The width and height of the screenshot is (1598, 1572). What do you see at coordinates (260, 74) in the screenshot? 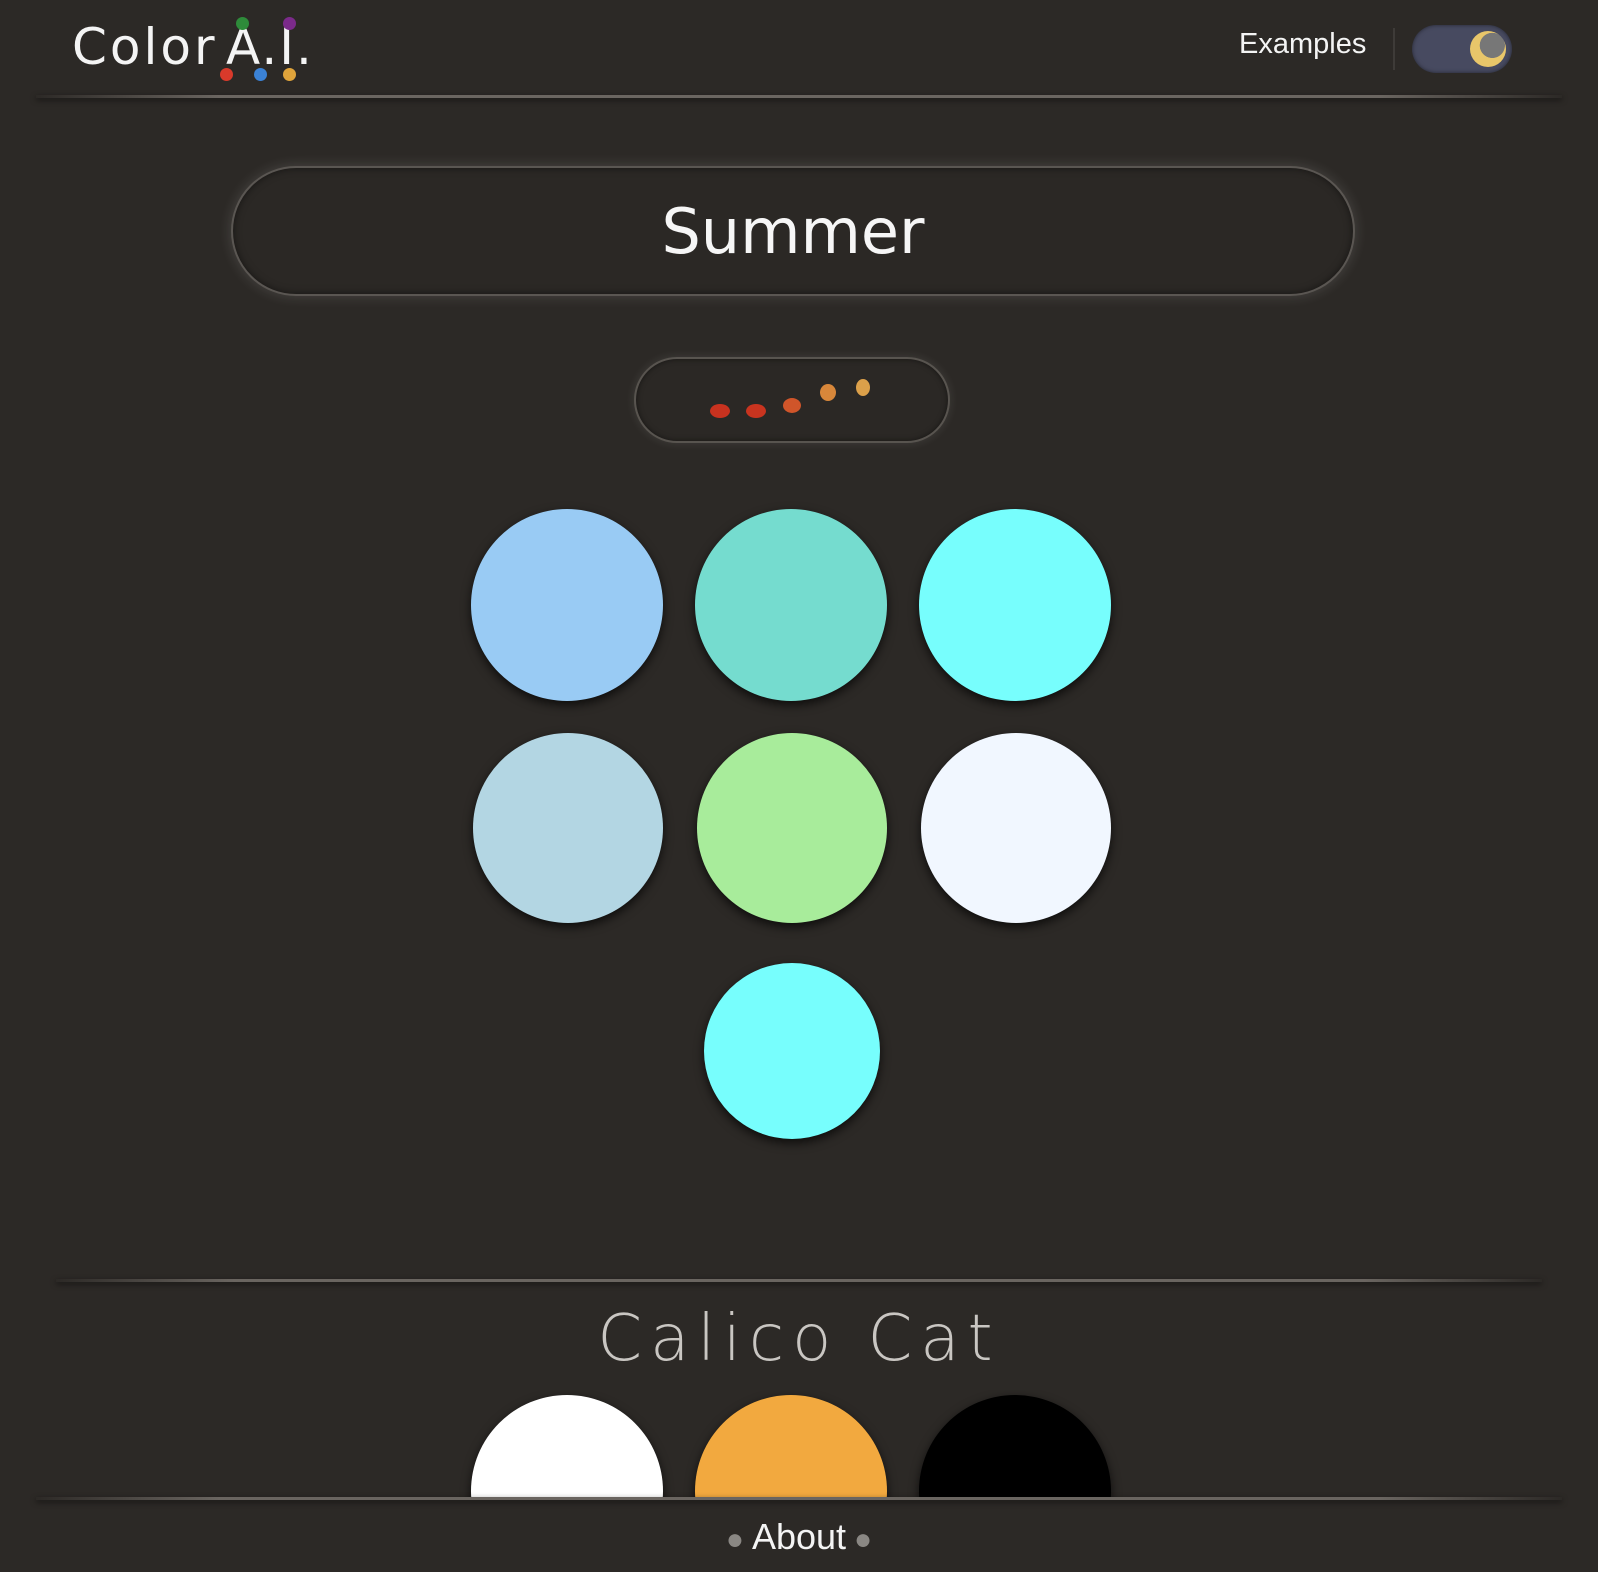
I see `logo-dot-blue` at bounding box center [260, 74].